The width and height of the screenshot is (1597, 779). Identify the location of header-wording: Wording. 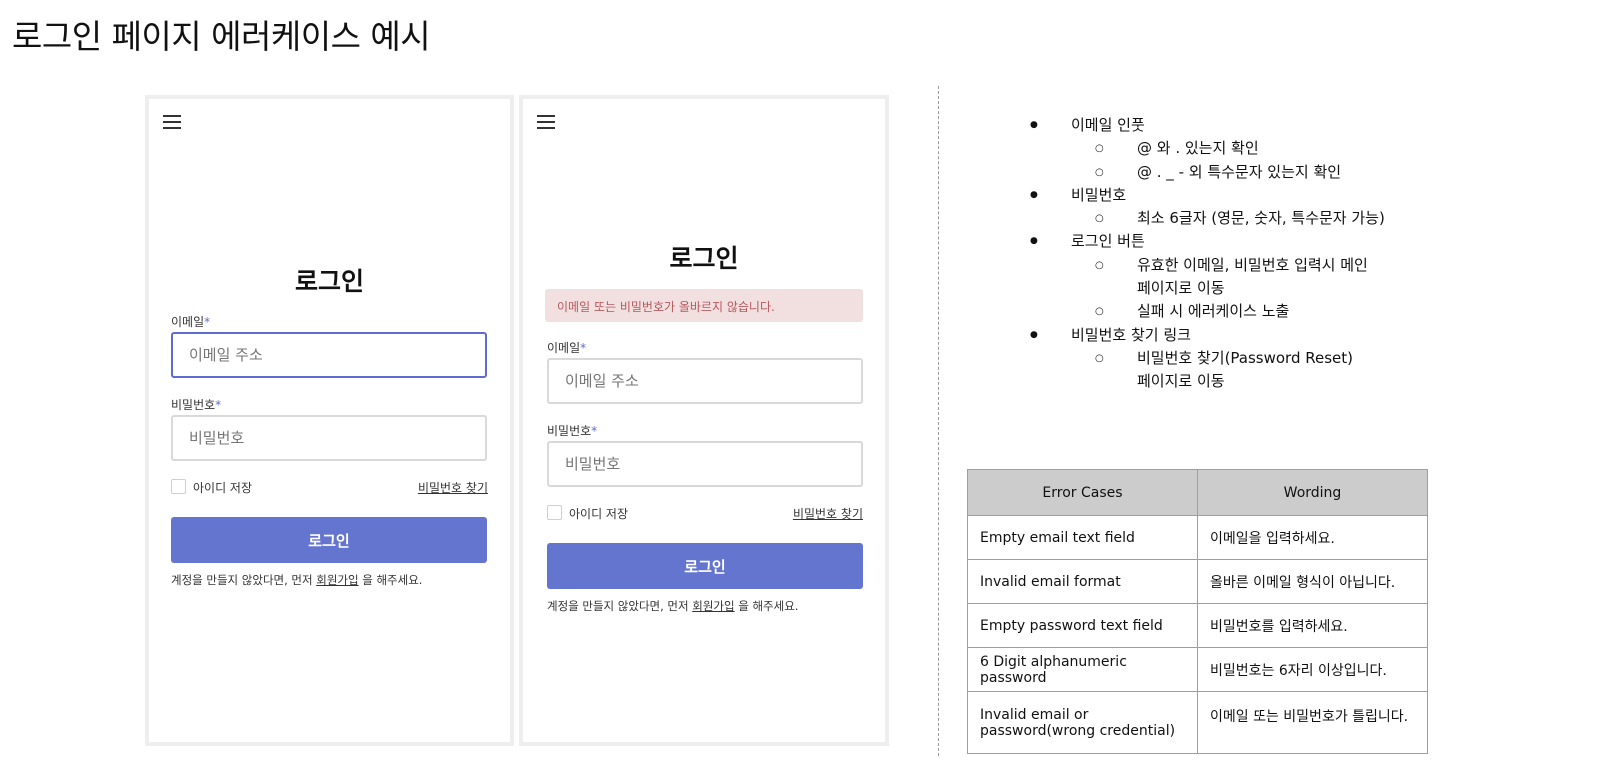
(1312, 492).